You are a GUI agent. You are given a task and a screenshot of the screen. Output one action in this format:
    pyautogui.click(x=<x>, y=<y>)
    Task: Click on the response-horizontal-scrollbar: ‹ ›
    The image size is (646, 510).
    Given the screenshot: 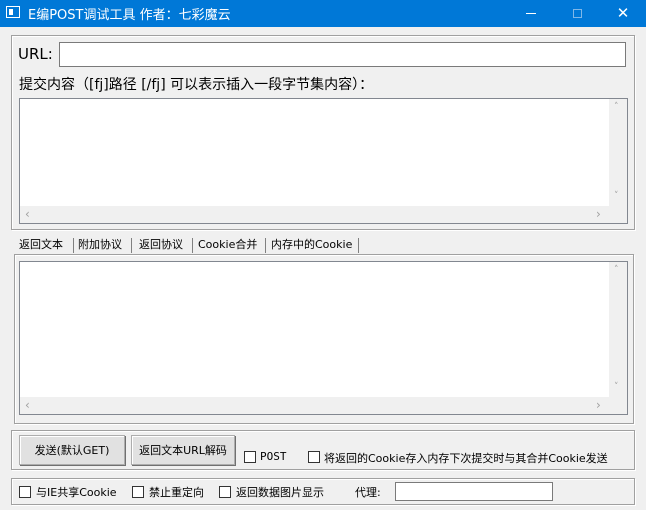 What is the action you would take?
    pyautogui.click(x=323, y=405)
    